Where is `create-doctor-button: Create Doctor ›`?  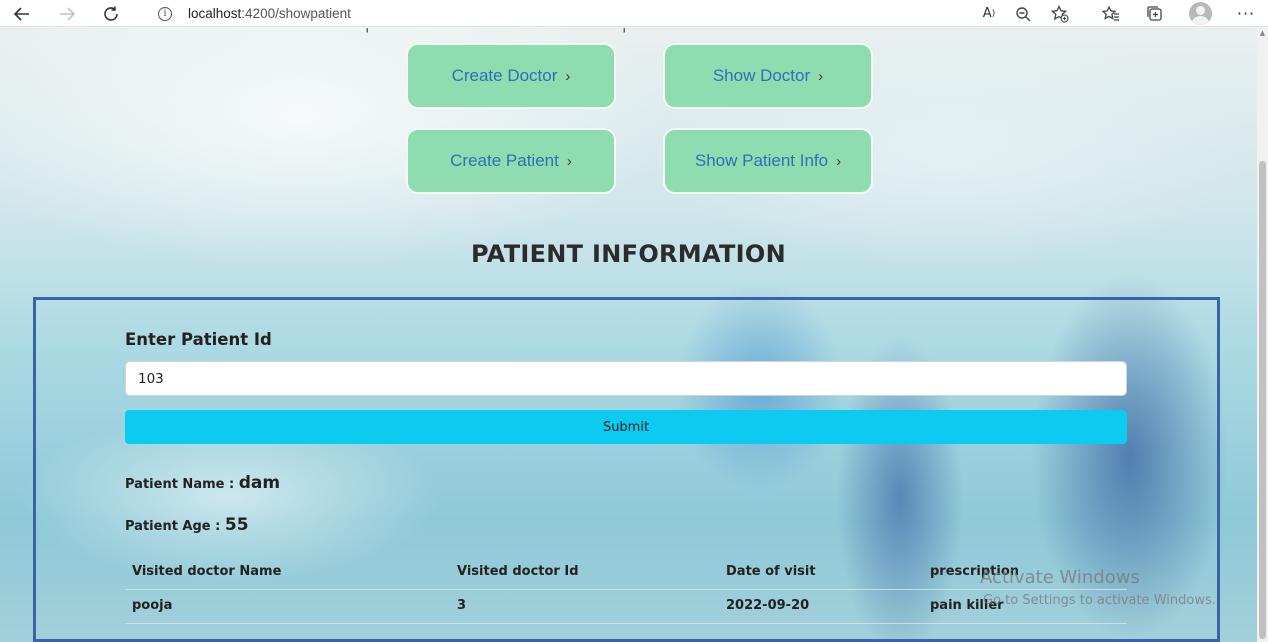
create-doctor-button: Create Doctor › is located at coordinates (511, 76).